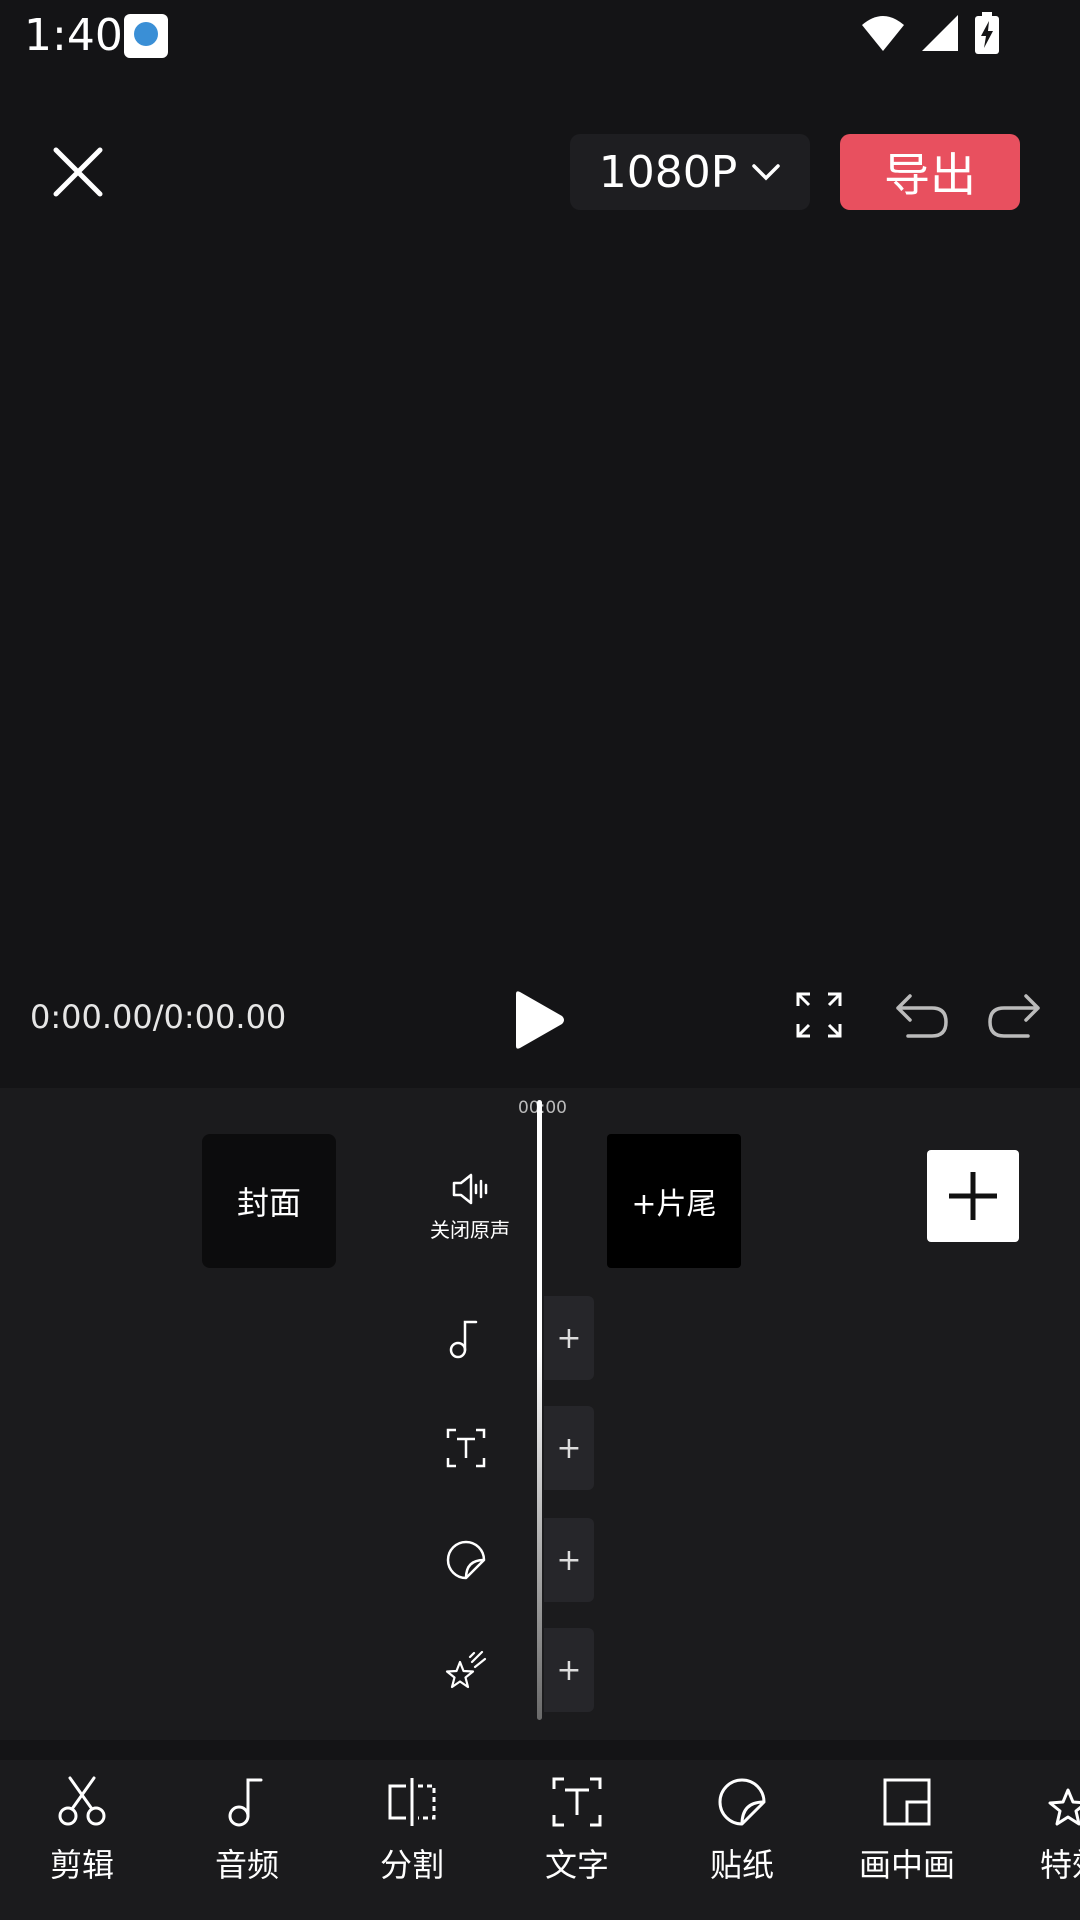  What do you see at coordinates (146, 36) in the screenshot?
I see `notification-app-icon` at bounding box center [146, 36].